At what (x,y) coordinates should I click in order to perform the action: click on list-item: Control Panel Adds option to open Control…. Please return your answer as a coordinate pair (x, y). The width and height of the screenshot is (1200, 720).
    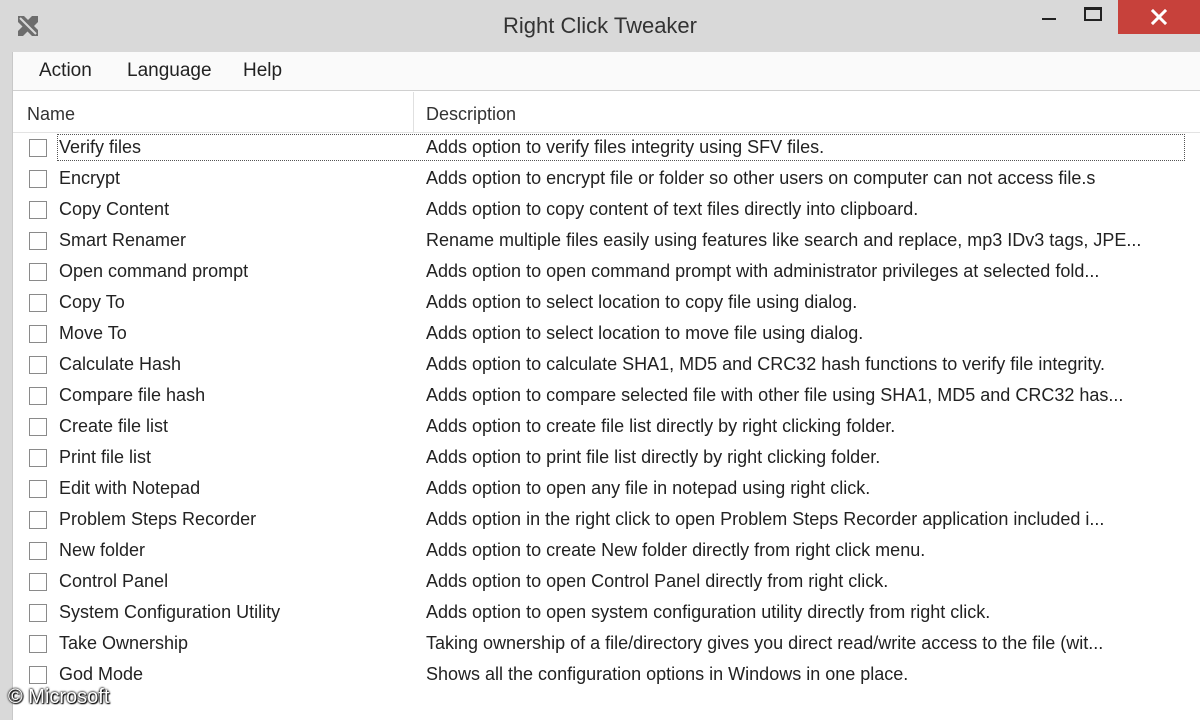
    Looking at the image, I should click on (606, 581).